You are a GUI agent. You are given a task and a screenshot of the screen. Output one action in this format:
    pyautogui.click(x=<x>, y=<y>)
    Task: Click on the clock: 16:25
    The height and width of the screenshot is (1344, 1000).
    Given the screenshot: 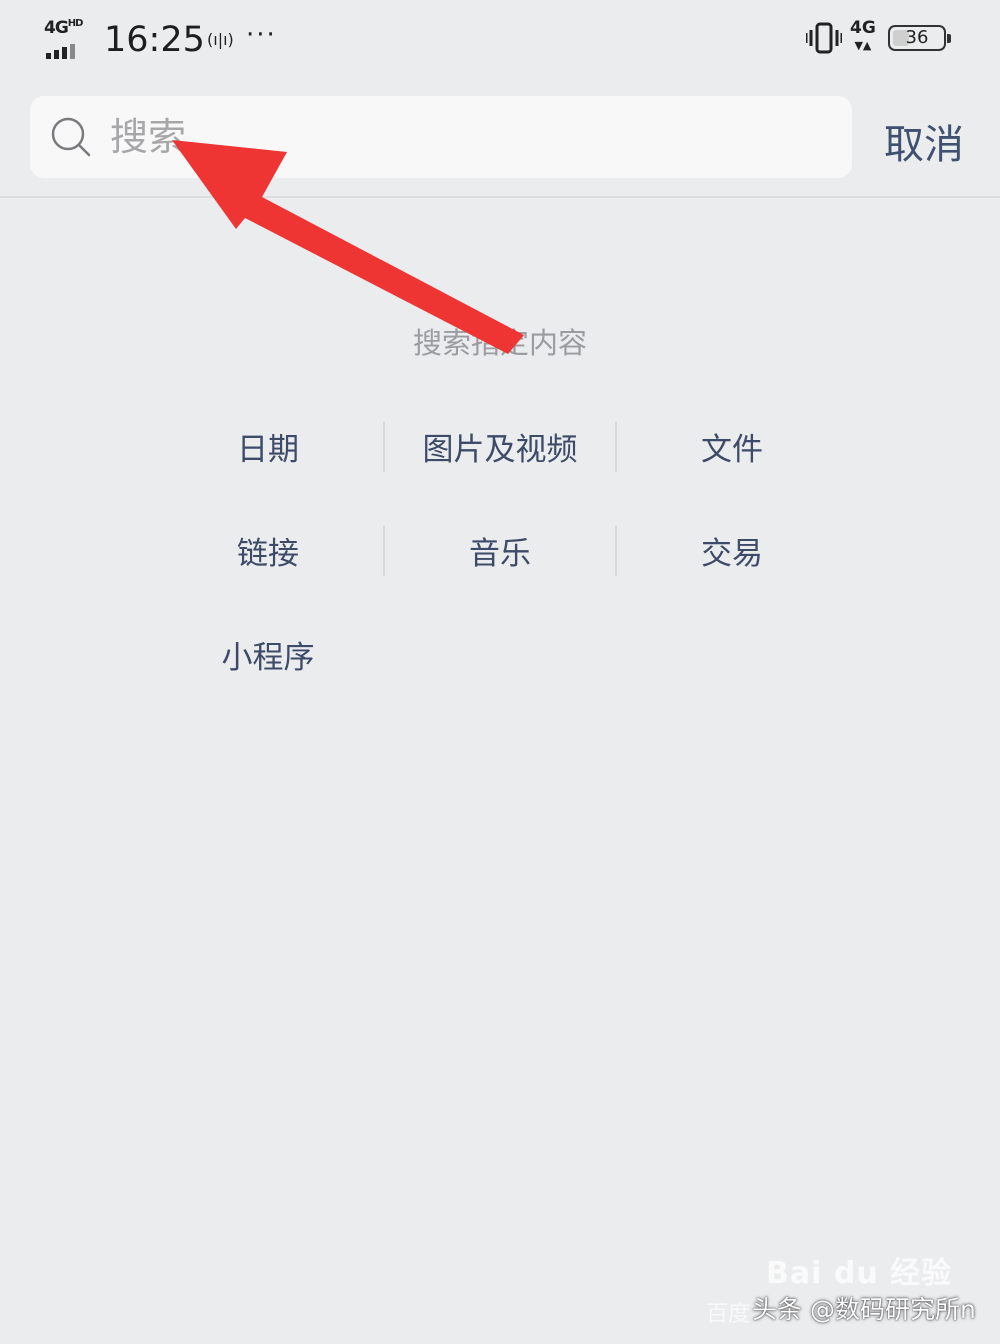 What is the action you would take?
    pyautogui.click(x=154, y=40)
    